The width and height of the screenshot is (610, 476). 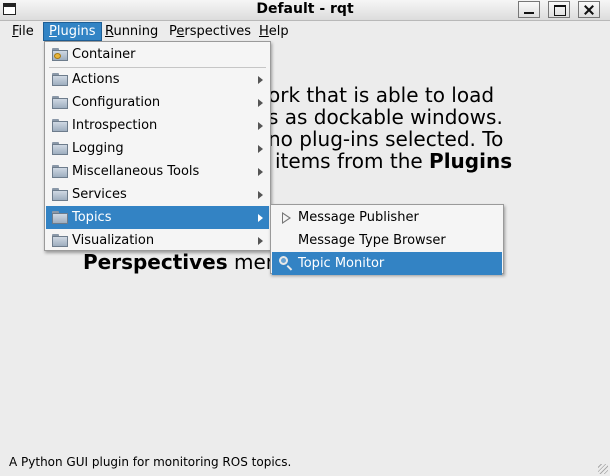 I want to click on menu-item-label: Message Type Browser, so click(x=372, y=240).